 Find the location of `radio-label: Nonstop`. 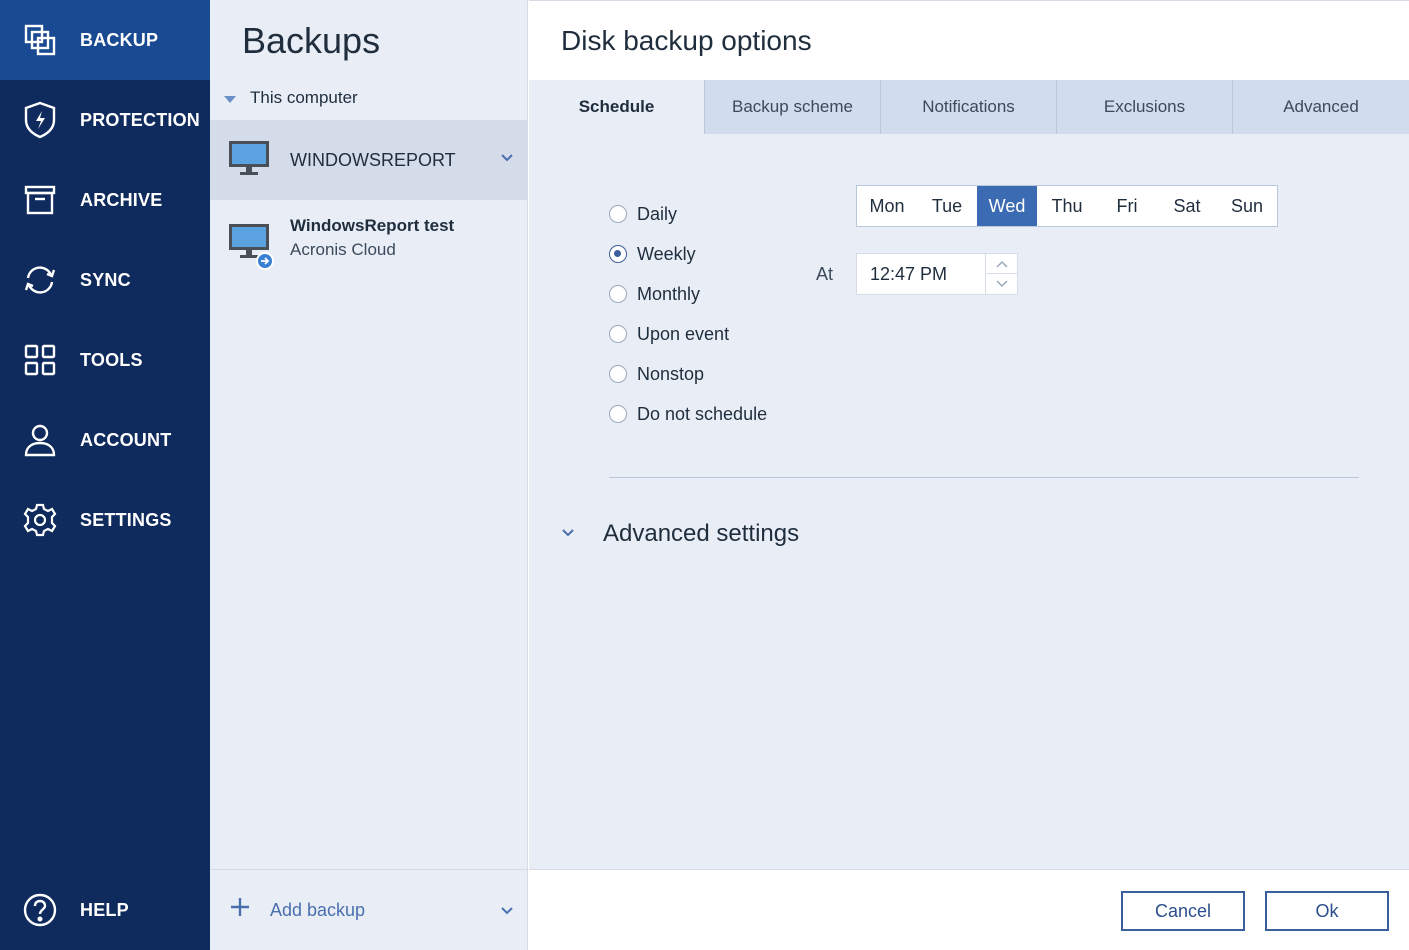

radio-label: Nonstop is located at coordinates (671, 373).